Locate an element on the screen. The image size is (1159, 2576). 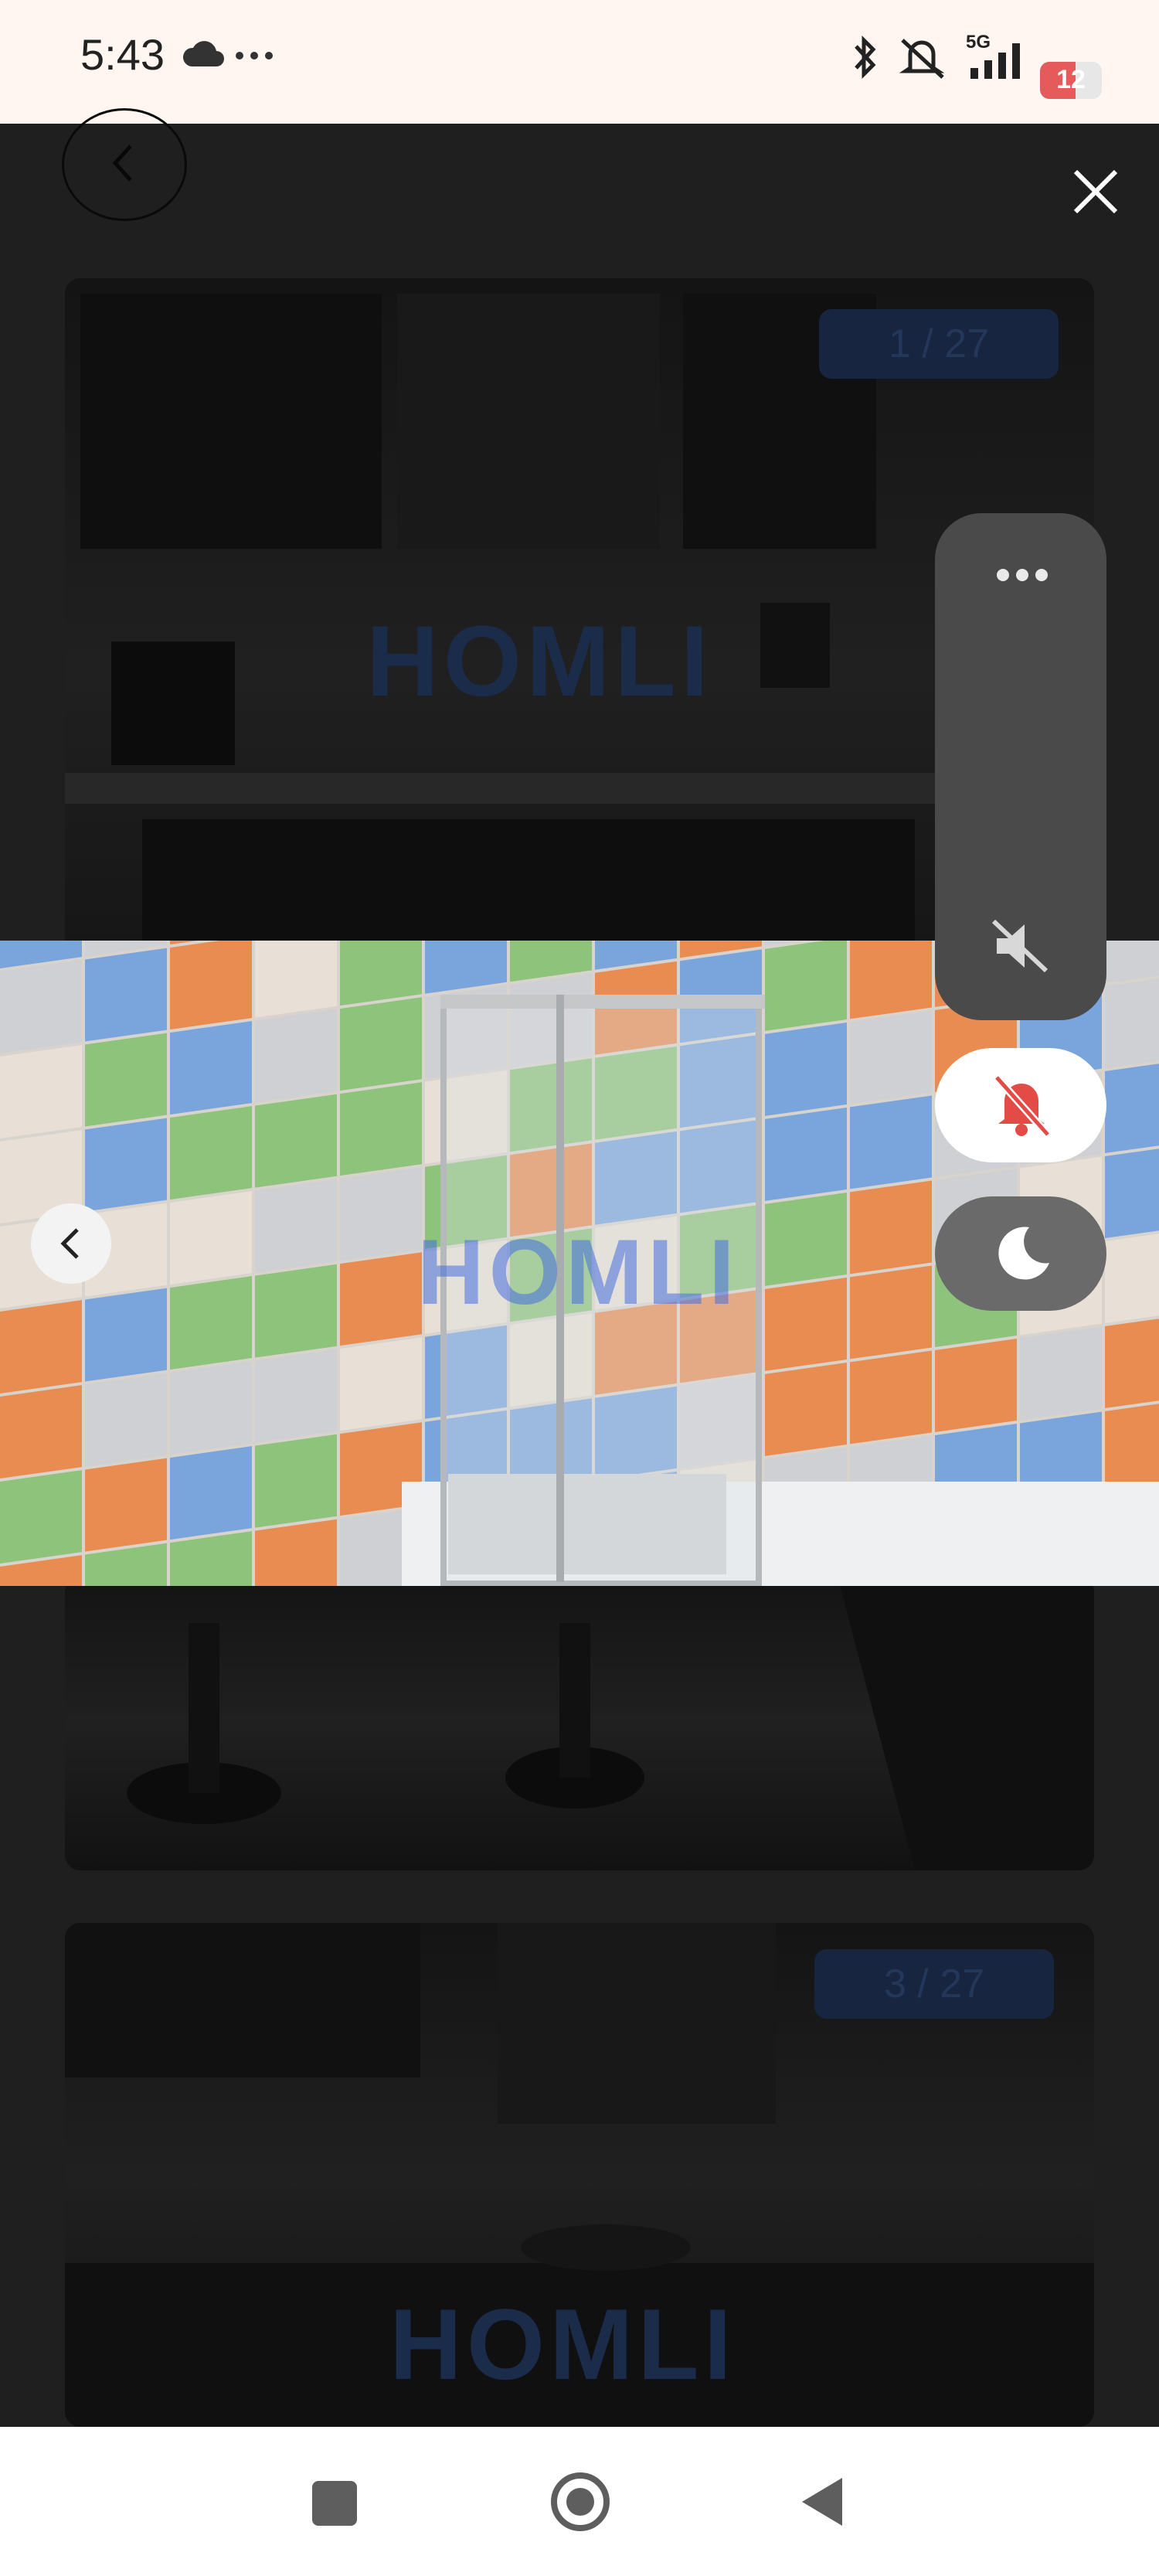
recents-button is located at coordinates (334, 2503).